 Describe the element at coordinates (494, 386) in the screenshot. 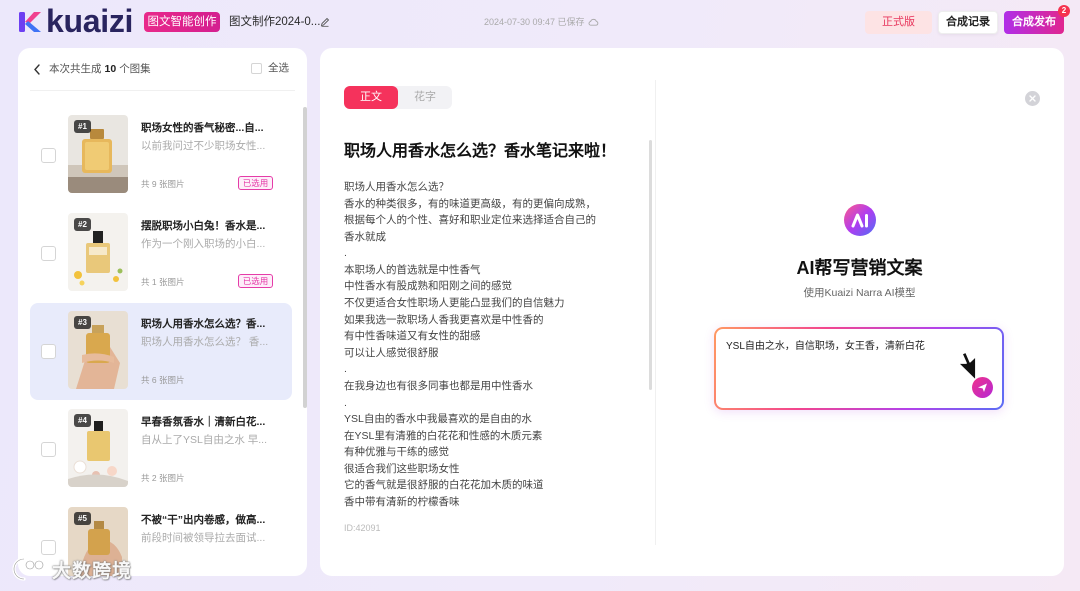

I see `body-text-line: 在我身边也有很多同事也都是用中性香水` at that location.